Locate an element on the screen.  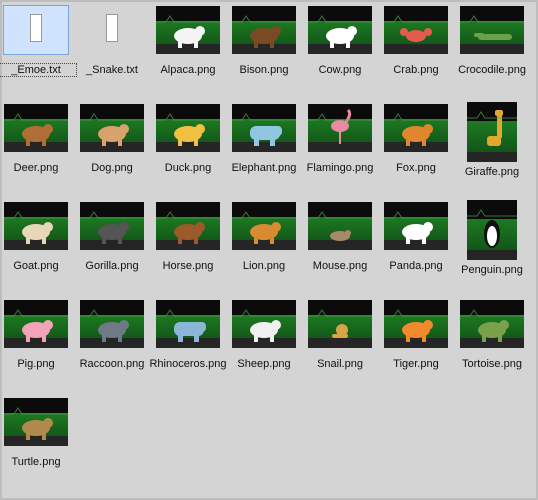
giraffe-icon is located at coordinates (492, 128).